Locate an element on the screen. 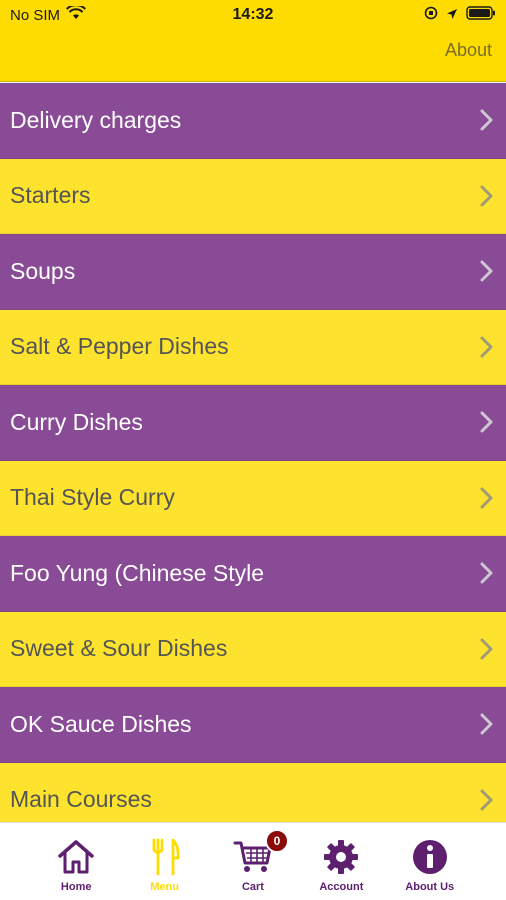  menu-item-label: Delivery charges is located at coordinates (96, 119).